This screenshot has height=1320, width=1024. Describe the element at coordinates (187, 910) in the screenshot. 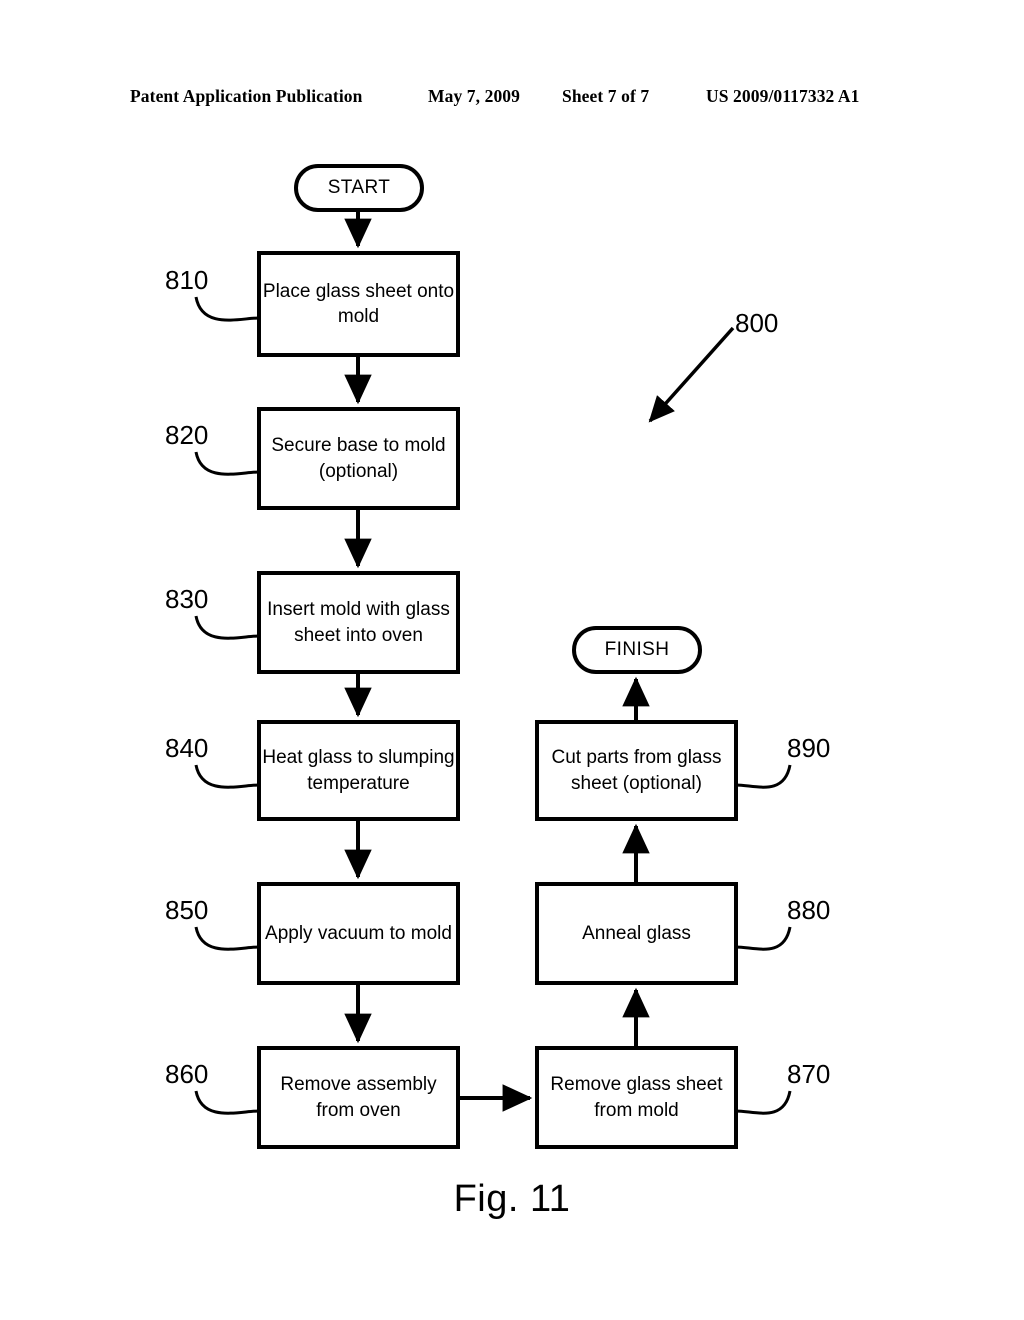

I see `reference-numeral-850: 850` at that location.